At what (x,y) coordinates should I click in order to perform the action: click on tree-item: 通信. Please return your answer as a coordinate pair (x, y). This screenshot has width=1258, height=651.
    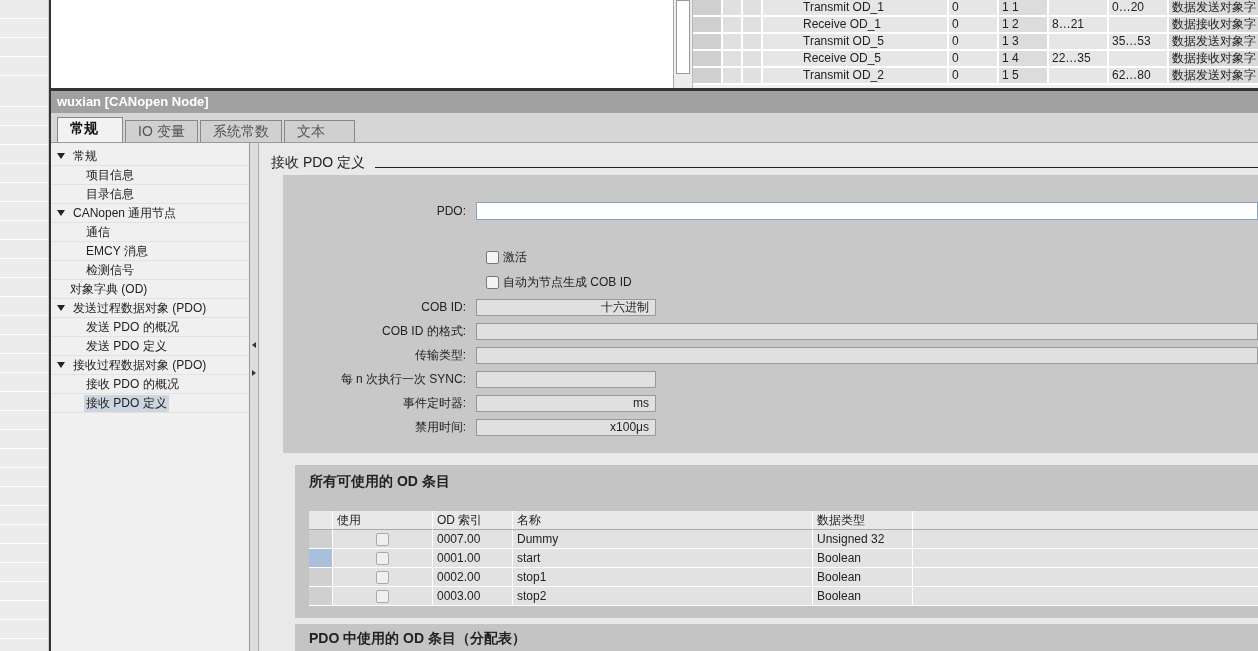
    Looking at the image, I should click on (98, 232).